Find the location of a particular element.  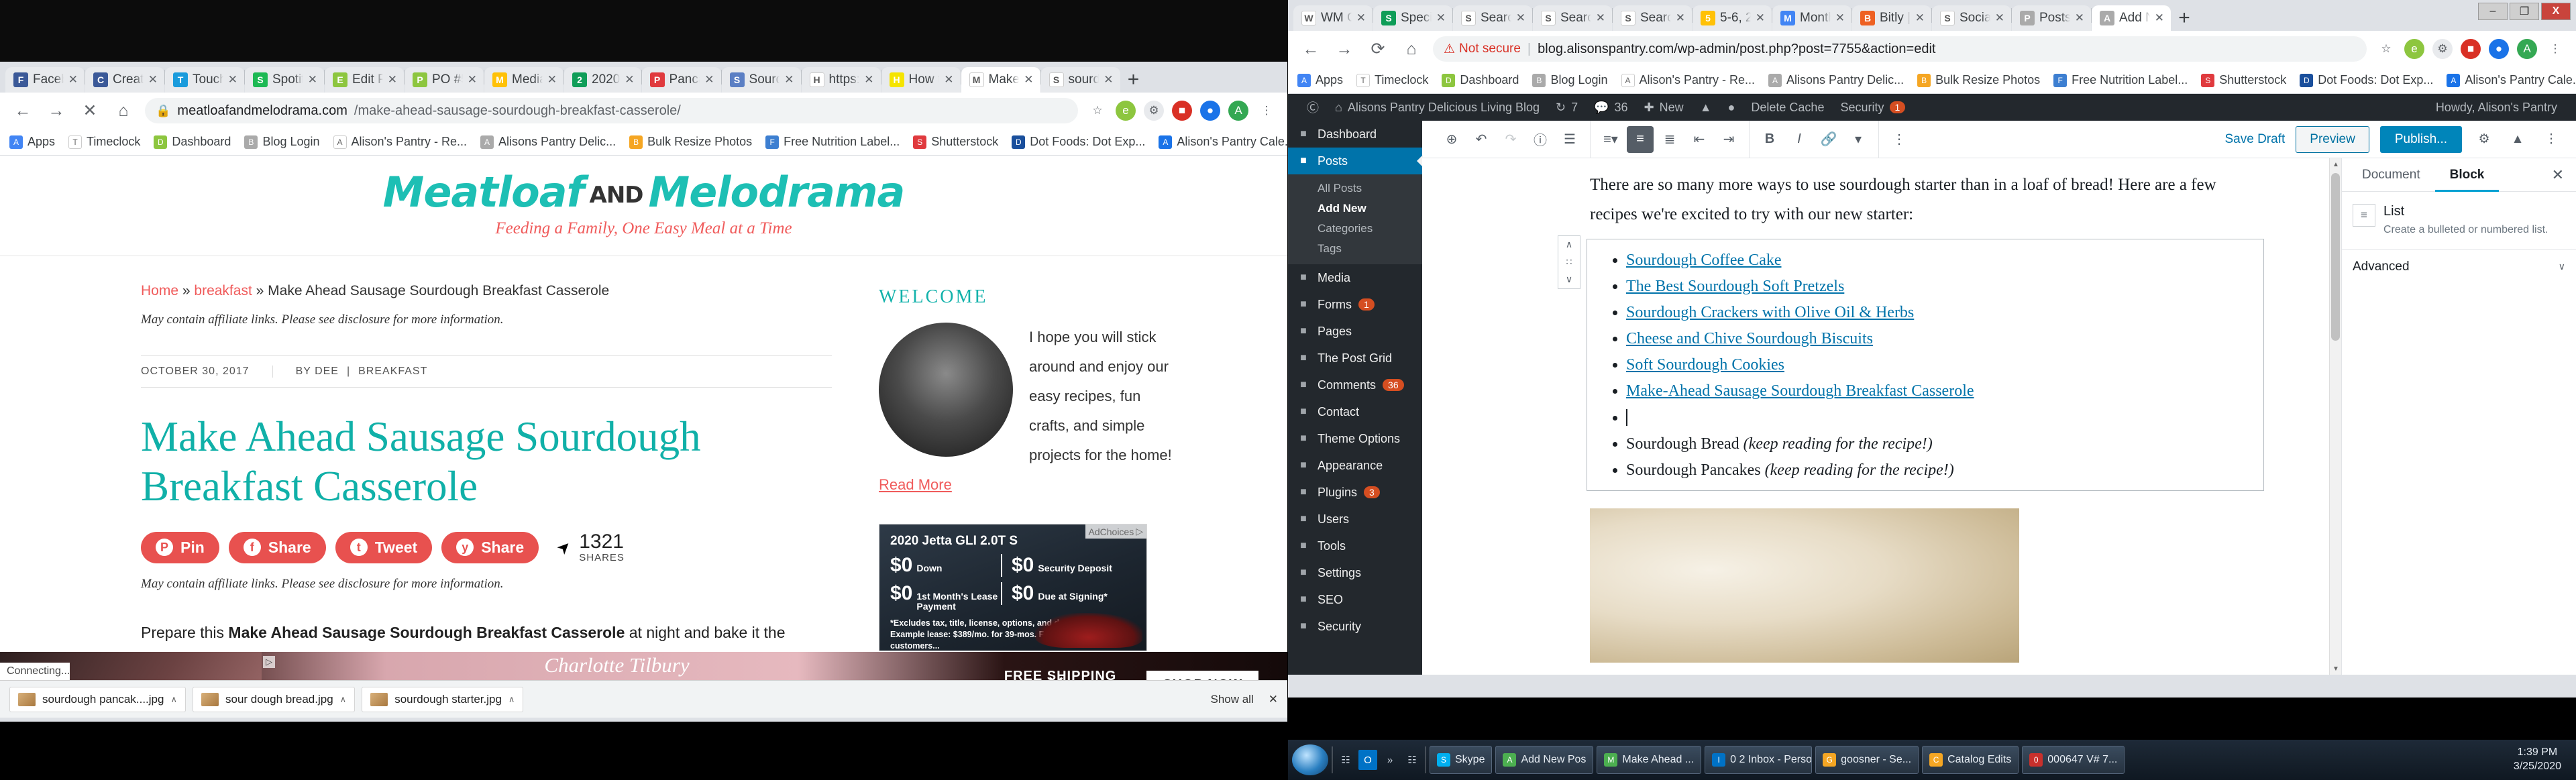

list-item: Sourdough Coffee Cake is located at coordinates (1944, 260).